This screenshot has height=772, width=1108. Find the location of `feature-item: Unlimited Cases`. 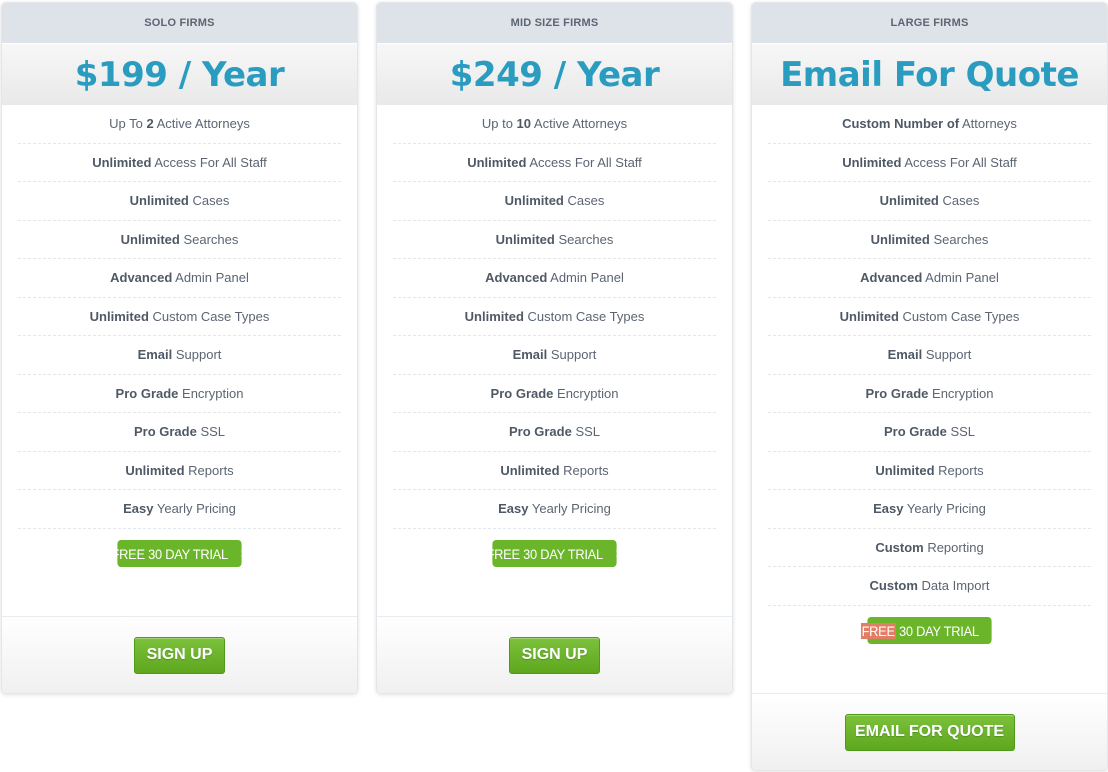

feature-item: Unlimited Cases is located at coordinates (554, 201).